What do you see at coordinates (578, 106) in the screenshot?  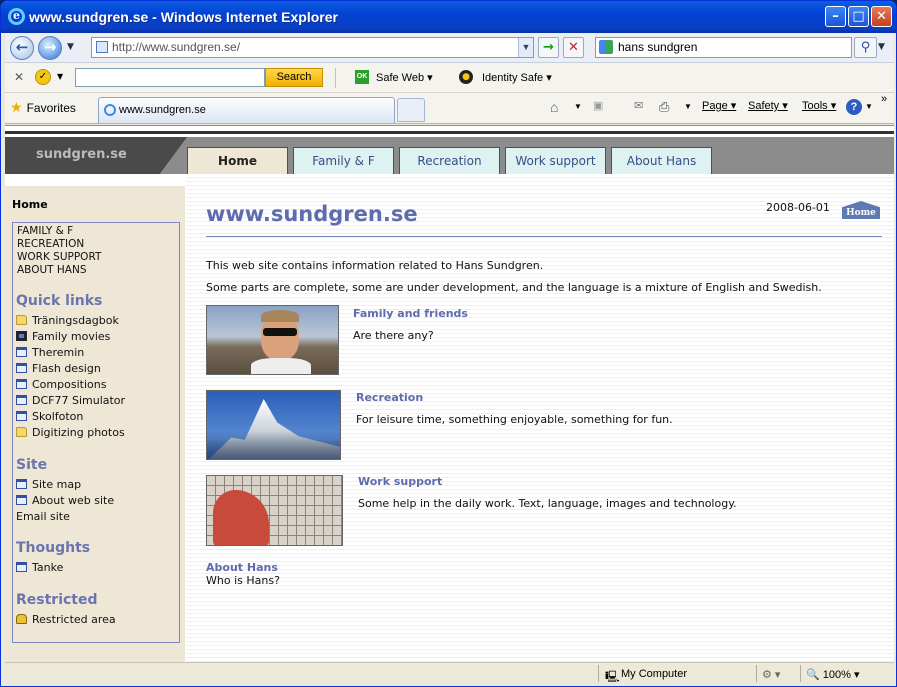 I see `home-dropdown-icon: ▼` at bounding box center [578, 106].